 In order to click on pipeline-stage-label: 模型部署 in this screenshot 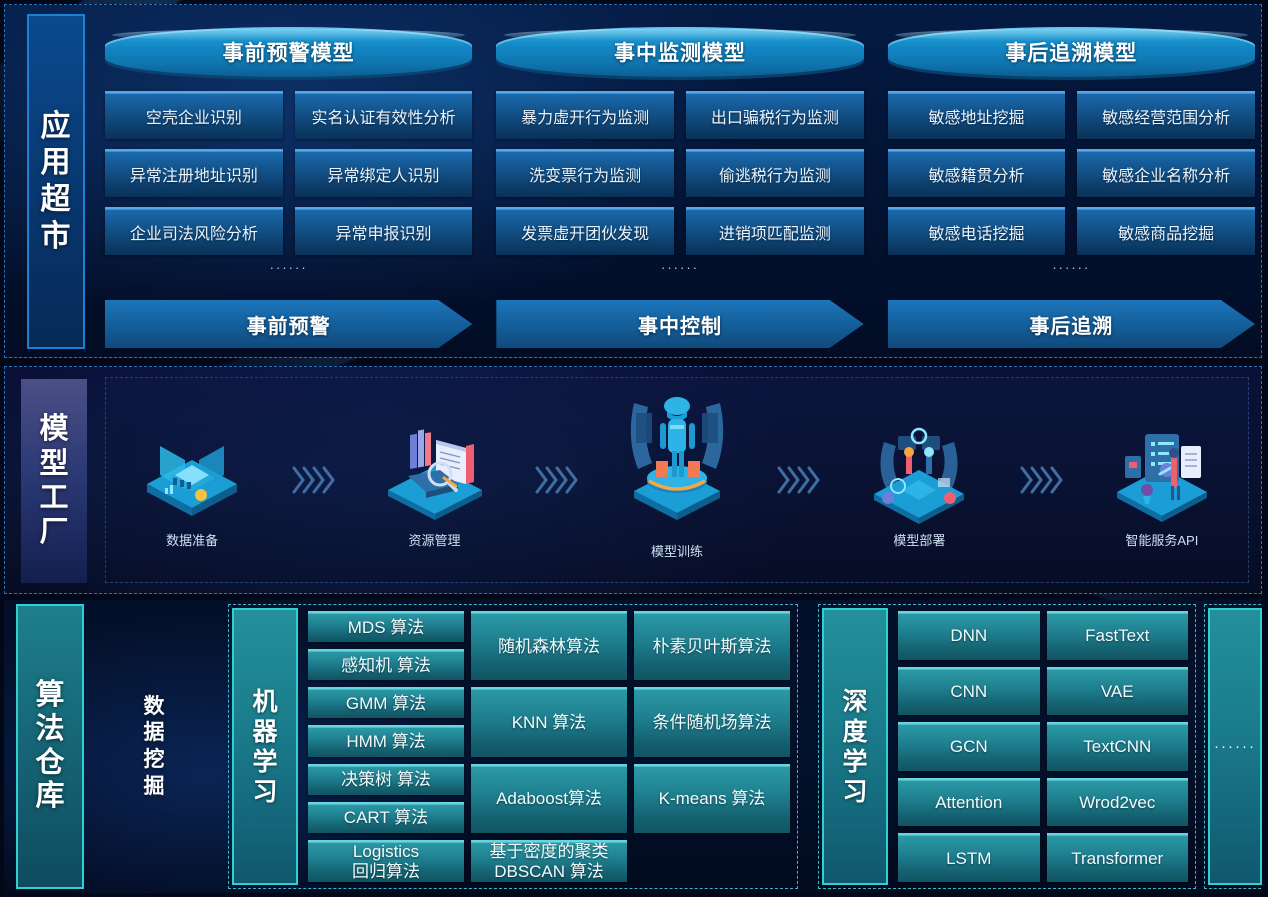, I will do `click(919, 540)`.